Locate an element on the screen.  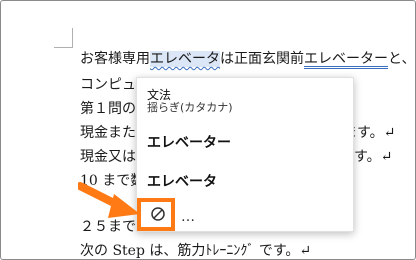
document-line: コンピュ is located at coordinates (108, 85).